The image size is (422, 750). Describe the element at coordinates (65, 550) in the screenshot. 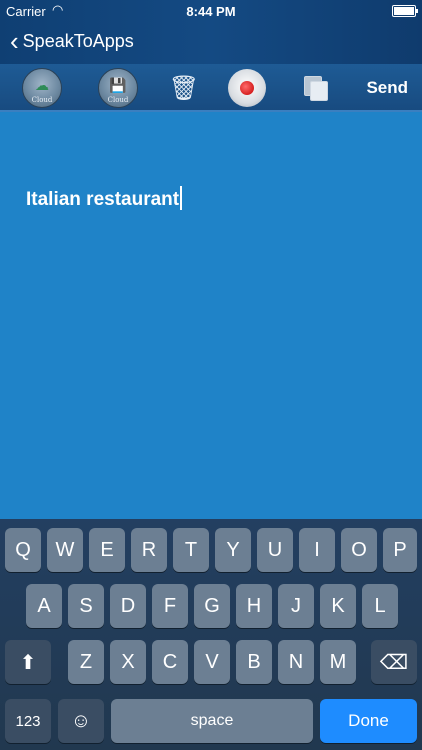

I see `key-w: W` at that location.